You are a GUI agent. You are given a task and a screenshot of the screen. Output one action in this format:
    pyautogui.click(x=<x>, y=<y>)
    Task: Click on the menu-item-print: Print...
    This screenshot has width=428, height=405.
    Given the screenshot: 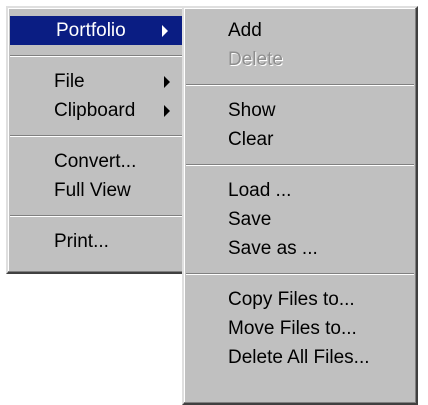 What is the action you would take?
    pyautogui.click(x=96, y=241)
    